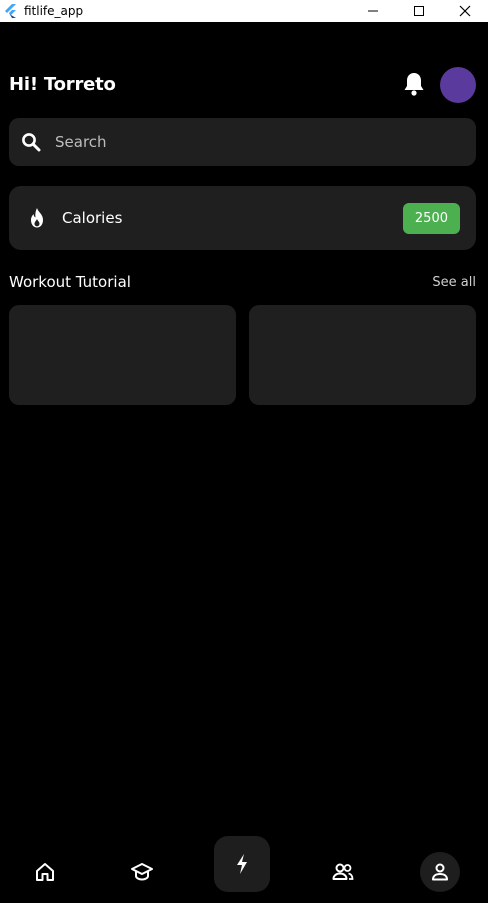 The image size is (488, 903). I want to click on window-title: fitlife_app, so click(54, 11).